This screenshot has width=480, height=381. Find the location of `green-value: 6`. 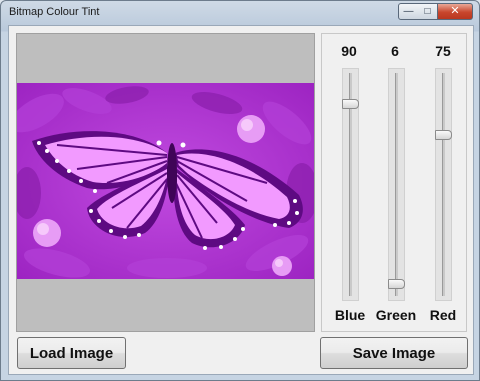

green-value: 6 is located at coordinates (395, 51).